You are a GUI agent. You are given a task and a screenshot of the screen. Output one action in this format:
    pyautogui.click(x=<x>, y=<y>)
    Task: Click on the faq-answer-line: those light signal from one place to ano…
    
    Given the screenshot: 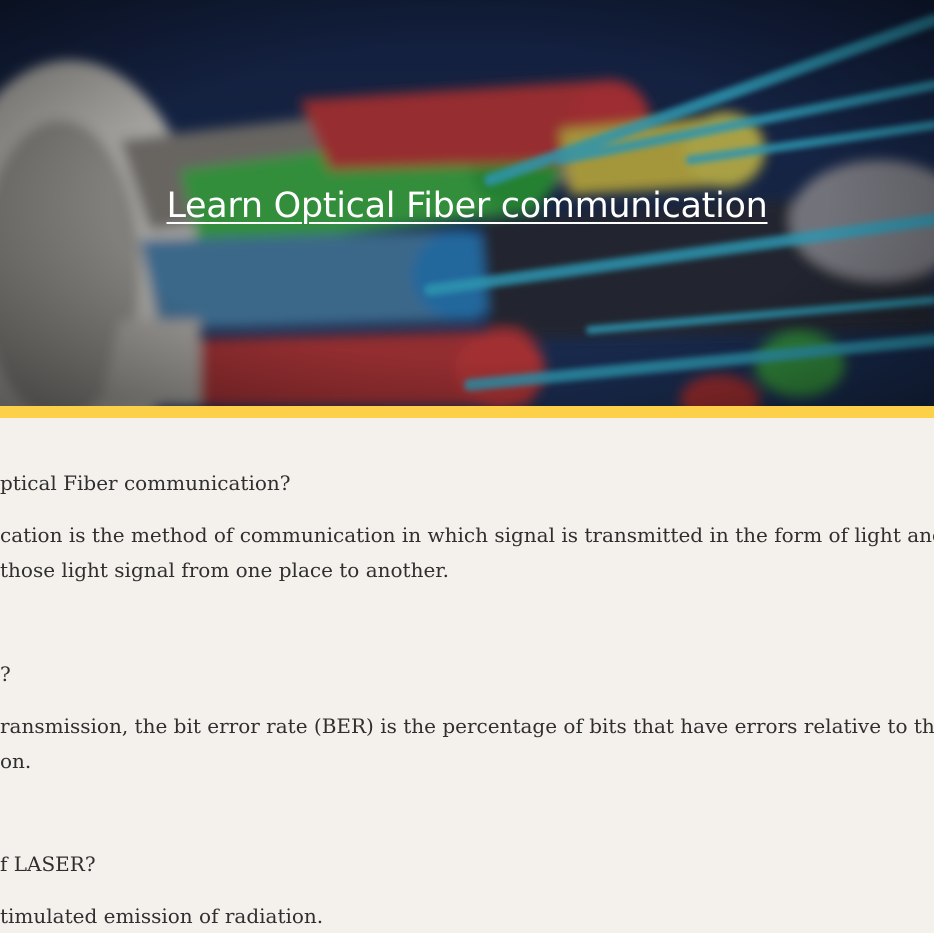 What is the action you would take?
    pyautogui.click(x=225, y=570)
    